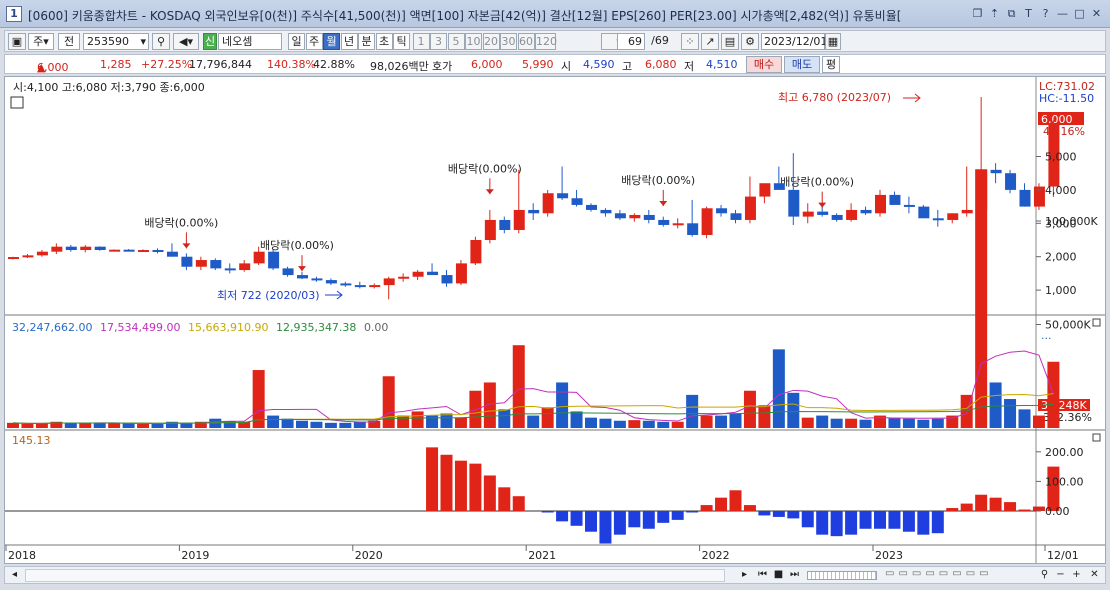 This screenshot has width=1110, height=590. Describe the element at coordinates (750, 41) in the screenshot. I see `gear-icon: ⚙` at that location.